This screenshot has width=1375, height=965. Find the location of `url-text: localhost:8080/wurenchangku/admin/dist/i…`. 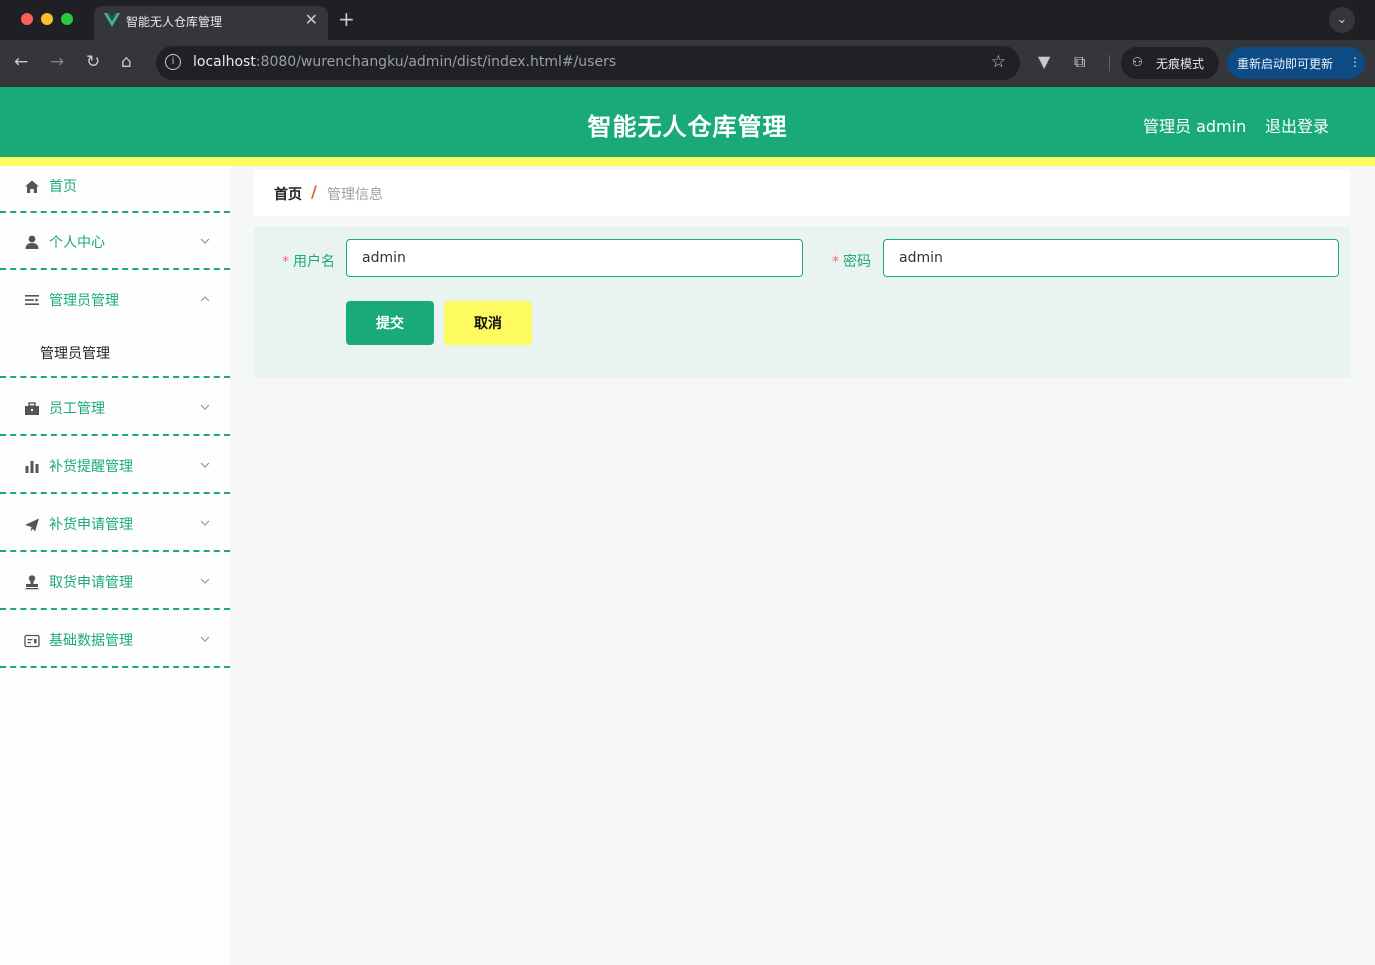

url-text: localhost:8080/wurenchangku/admin/dist/i… is located at coordinates (404, 62).